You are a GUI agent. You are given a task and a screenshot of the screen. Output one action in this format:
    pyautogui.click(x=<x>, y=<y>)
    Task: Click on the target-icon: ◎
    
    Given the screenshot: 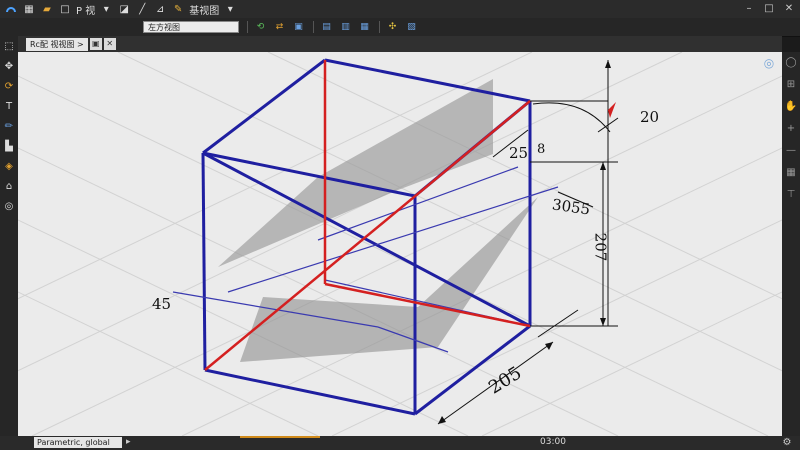 What is the action you would take?
    pyautogui.click(x=9, y=206)
    